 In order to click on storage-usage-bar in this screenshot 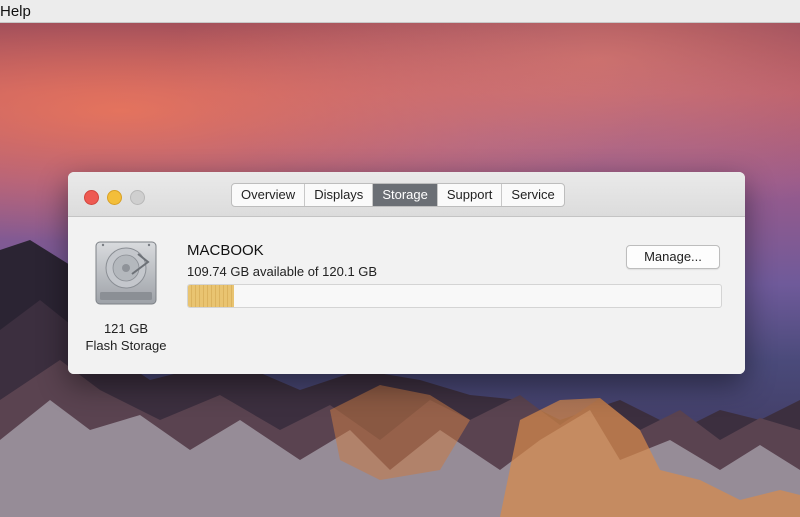, I will do `click(454, 296)`.